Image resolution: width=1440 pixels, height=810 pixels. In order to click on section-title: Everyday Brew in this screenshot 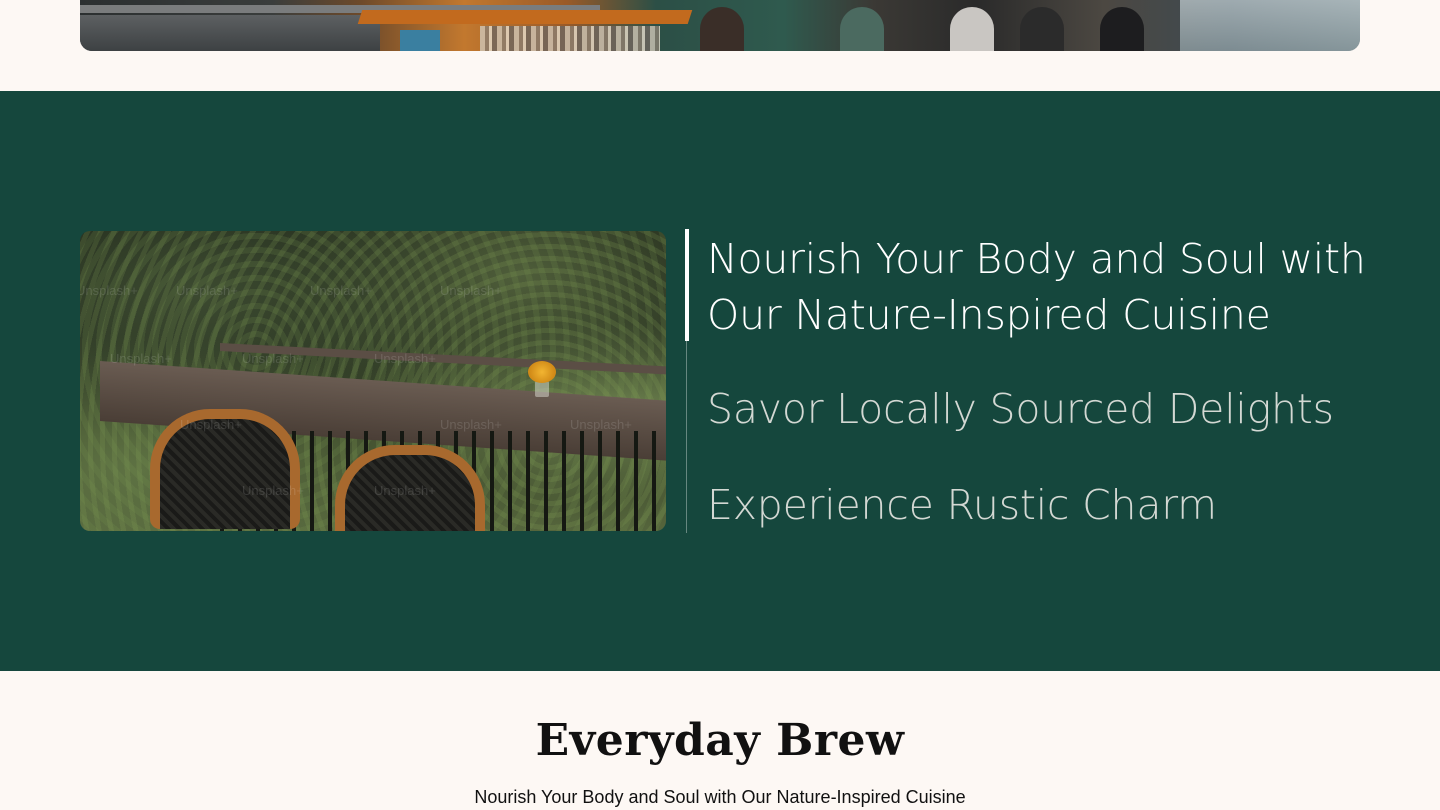, I will do `click(720, 740)`.